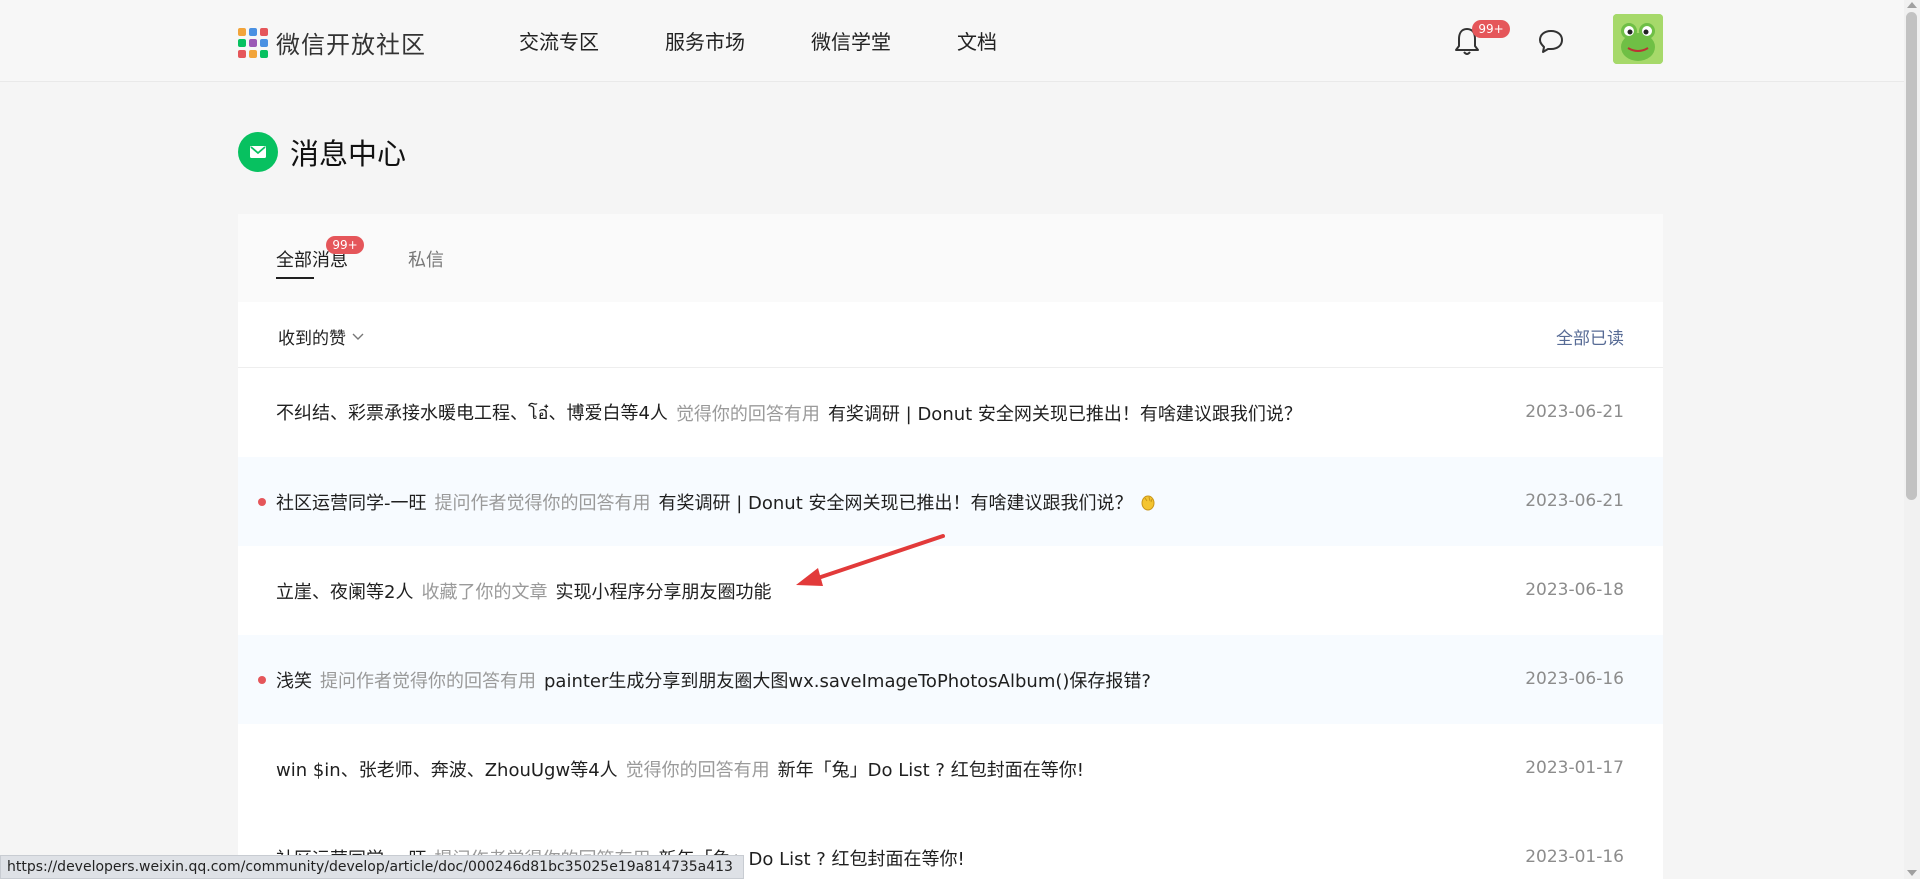  I want to click on message-users: 社区运营同学-一旺, so click(351, 502).